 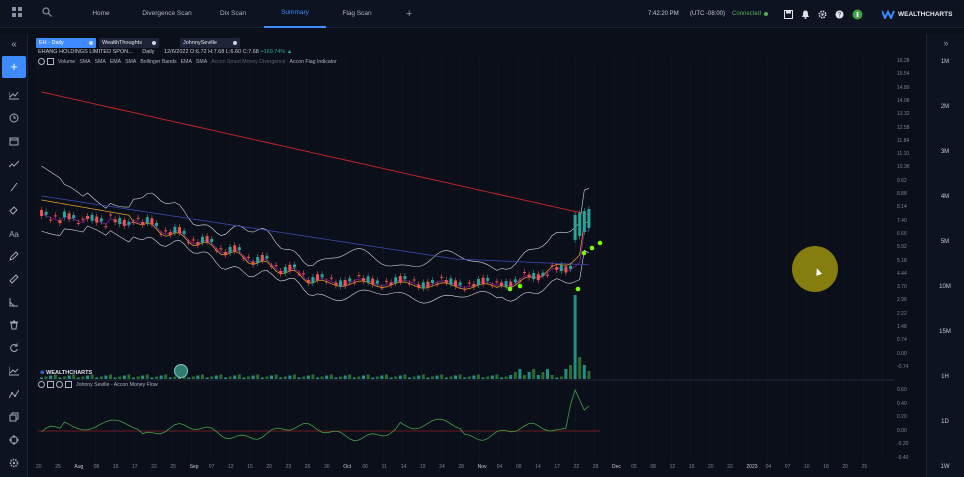 I want to click on indicator-label: Accon Flag Indicator, so click(x=313, y=62).